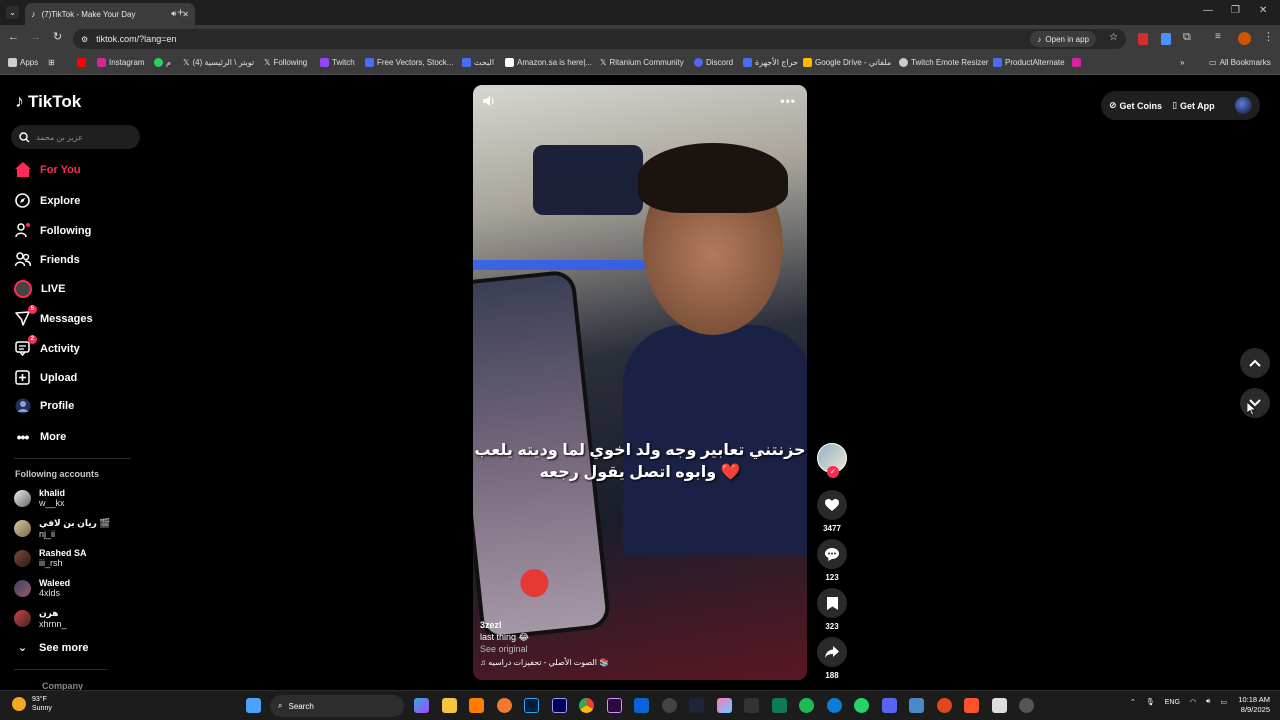 This screenshot has width=1280, height=720. What do you see at coordinates (1135, 105) in the screenshot?
I see `get-coins-button: ⊘ Get Coins` at bounding box center [1135, 105].